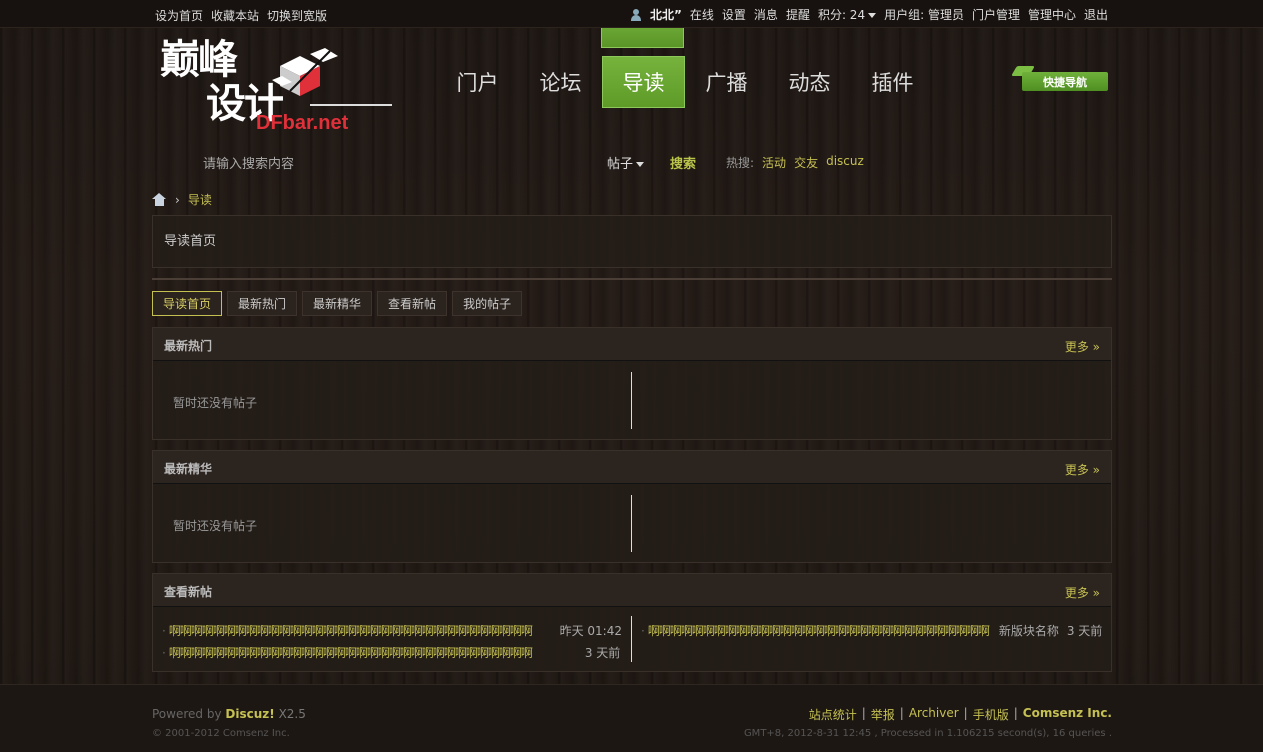  What do you see at coordinates (726, 82) in the screenshot?
I see `nav-item-broadcast: 广播` at bounding box center [726, 82].